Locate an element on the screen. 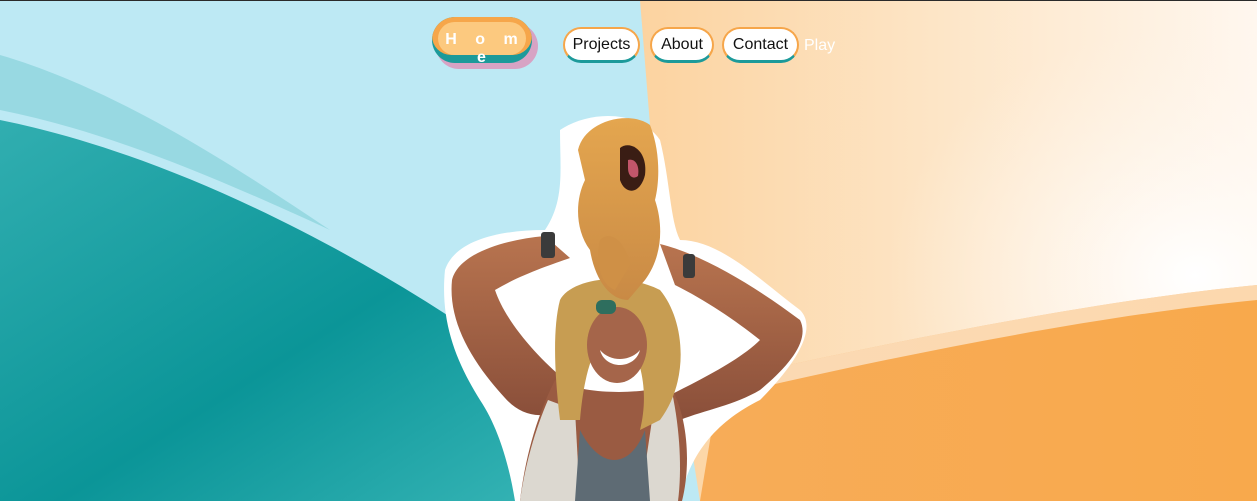  nav-contact-button: Contact is located at coordinates (760, 45).